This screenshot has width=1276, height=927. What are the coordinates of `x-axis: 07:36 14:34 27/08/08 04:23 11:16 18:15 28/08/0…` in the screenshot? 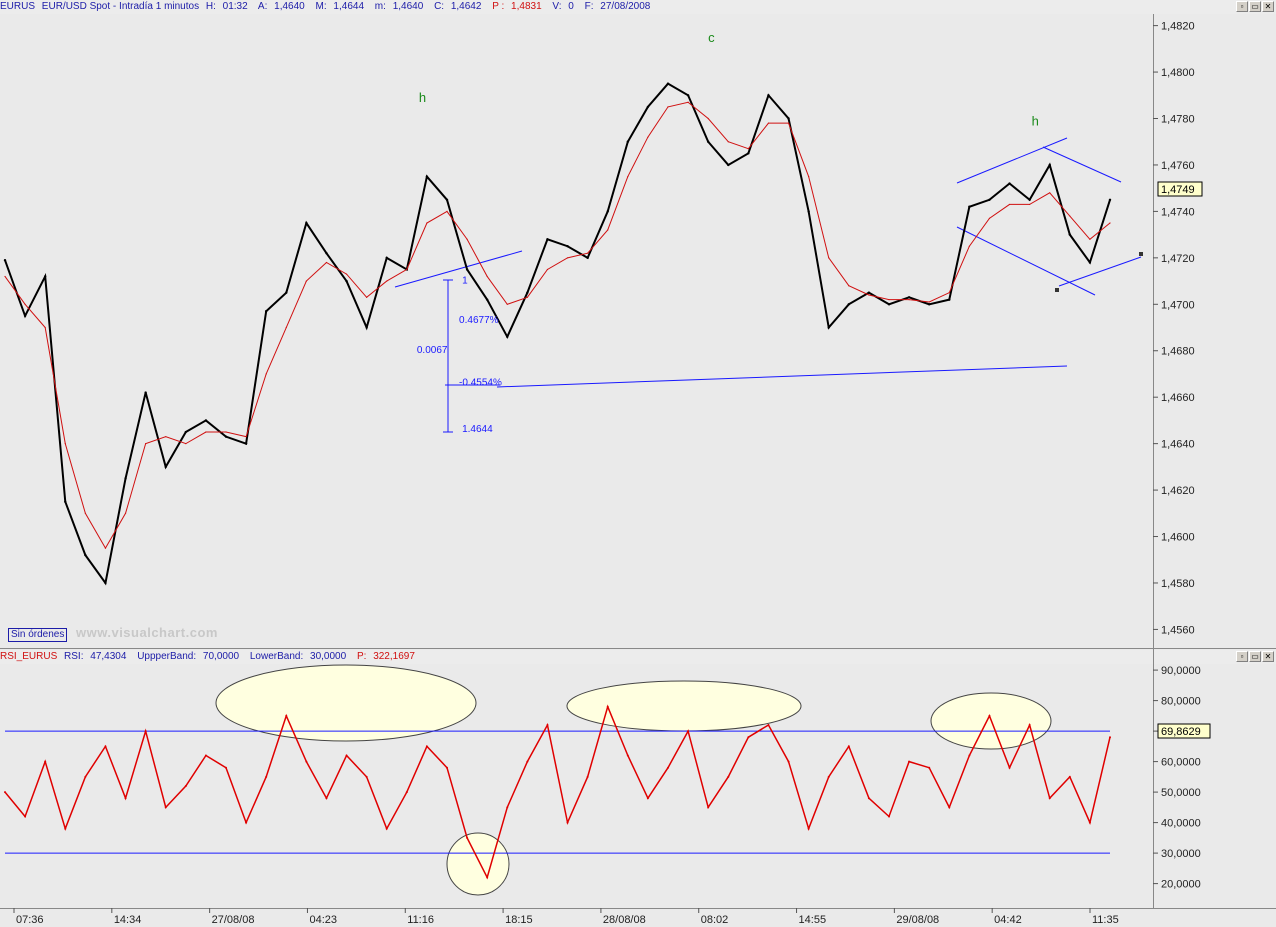 It's located at (566, 917).